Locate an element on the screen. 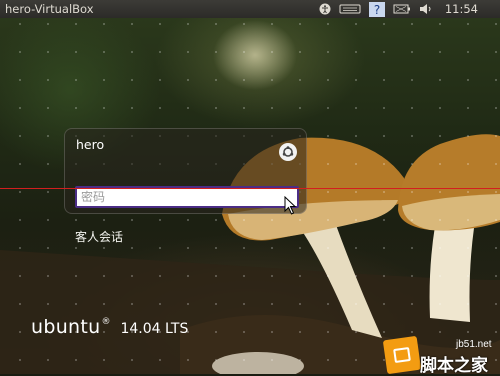  highlight-line is located at coordinates (250, 188).